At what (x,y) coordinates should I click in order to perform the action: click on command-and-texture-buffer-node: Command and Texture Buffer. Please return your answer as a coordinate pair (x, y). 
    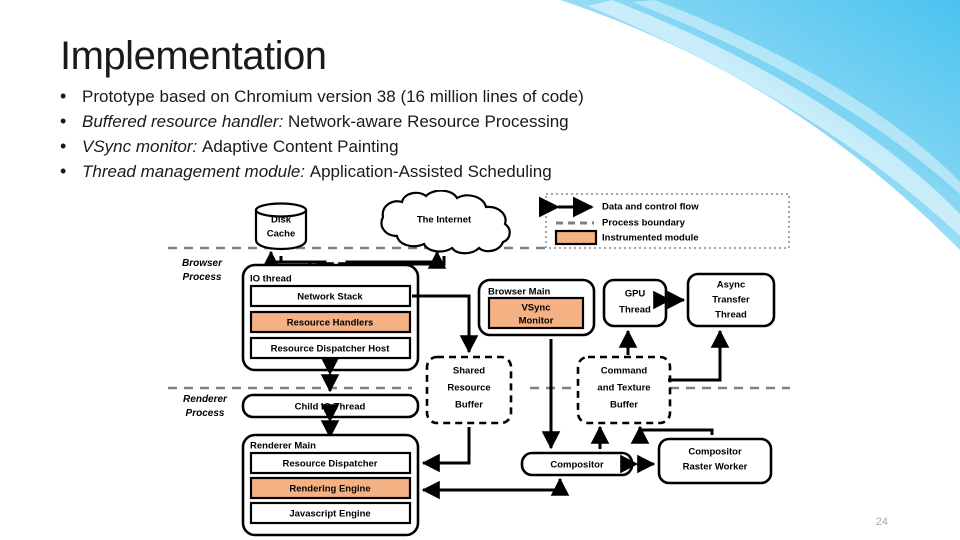
    Looking at the image, I should click on (624, 390).